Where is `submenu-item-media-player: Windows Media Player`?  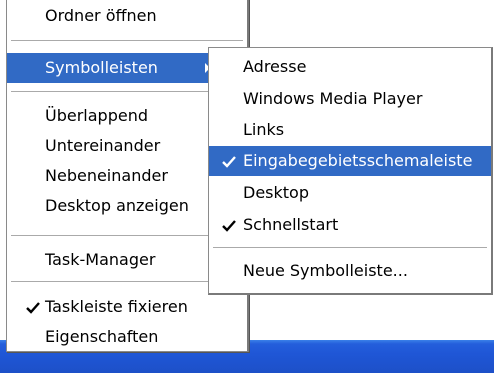 submenu-item-media-player: Windows Media Player is located at coordinates (350, 99).